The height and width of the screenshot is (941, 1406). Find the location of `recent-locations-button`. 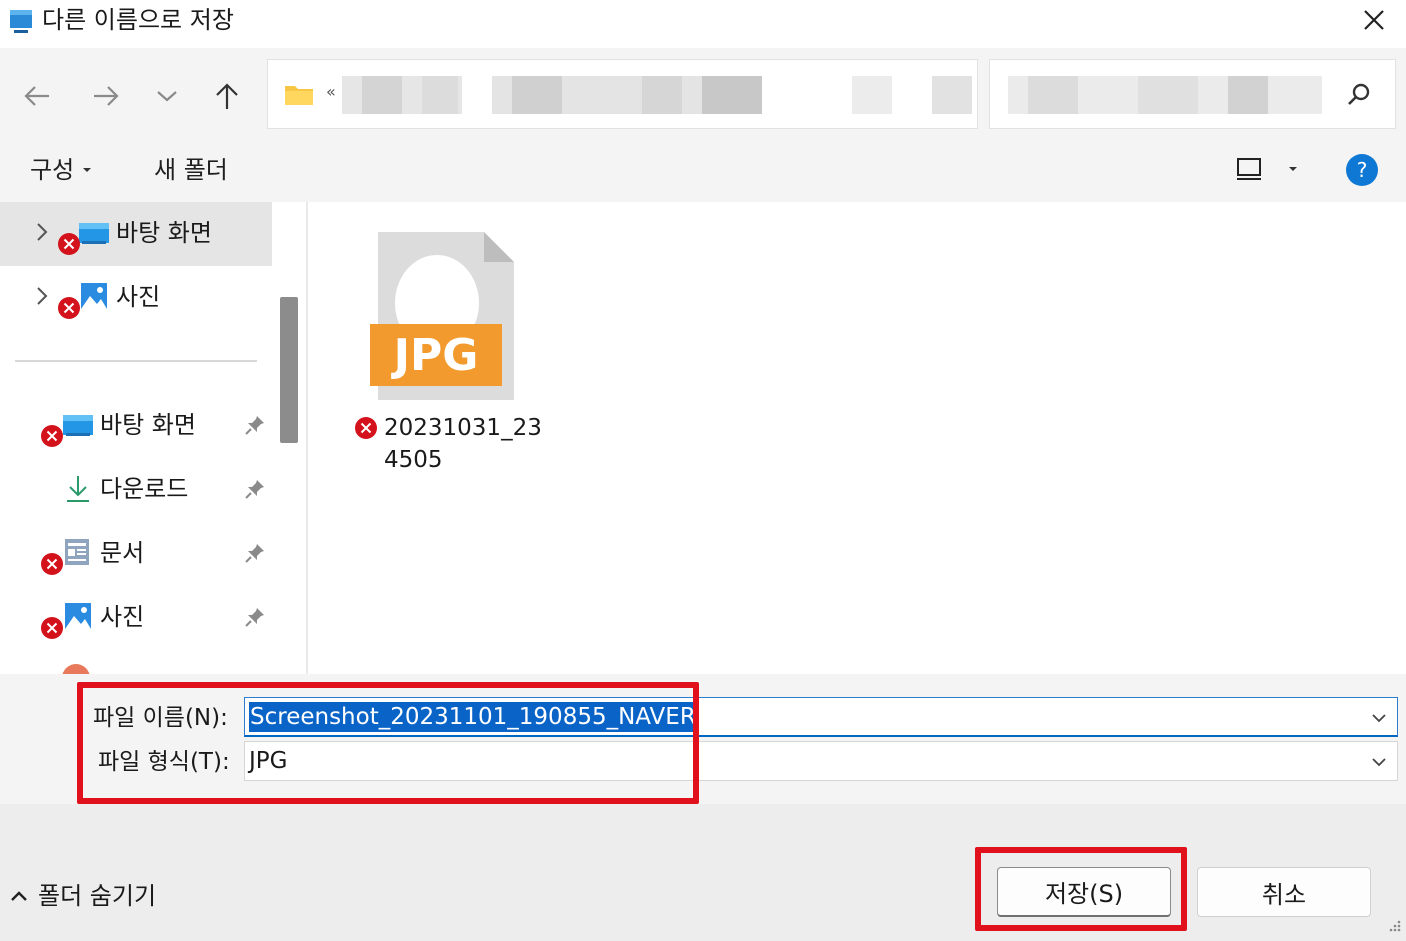

recent-locations-button is located at coordinates (167, 96).